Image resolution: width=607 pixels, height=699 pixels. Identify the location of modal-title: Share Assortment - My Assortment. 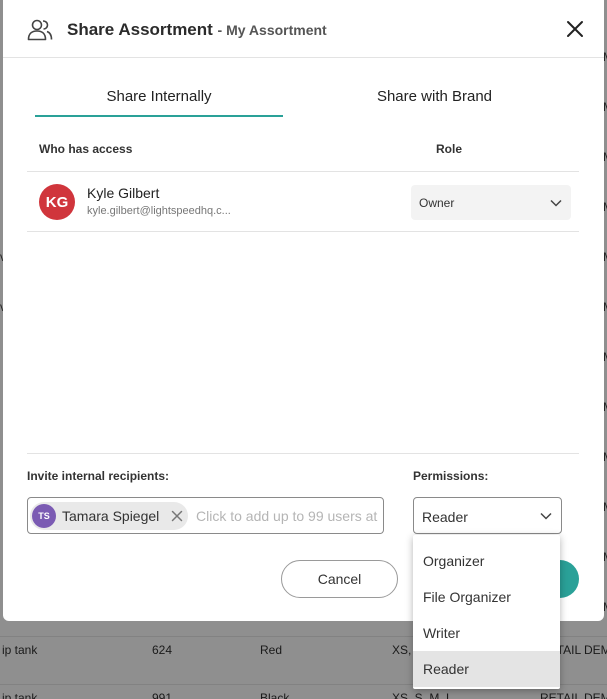
(197, 30).